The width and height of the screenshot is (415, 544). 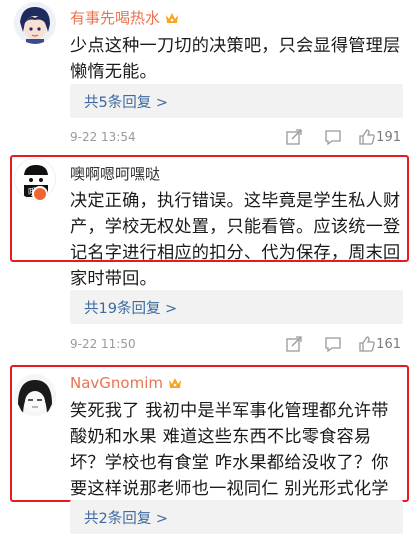 I want to click on replies-link: 共5条回复 >, so click(x=236, y=101).